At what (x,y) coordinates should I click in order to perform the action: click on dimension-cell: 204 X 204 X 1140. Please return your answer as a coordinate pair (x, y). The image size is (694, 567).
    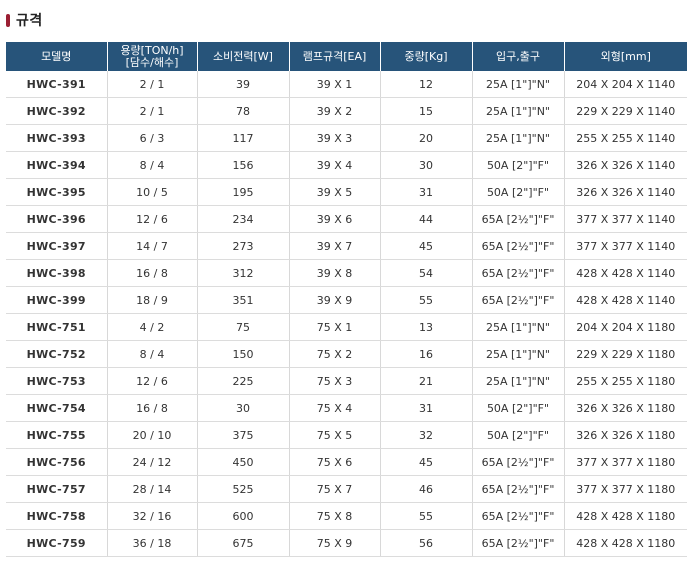
    Looking at the image, I should click on (625, 84).